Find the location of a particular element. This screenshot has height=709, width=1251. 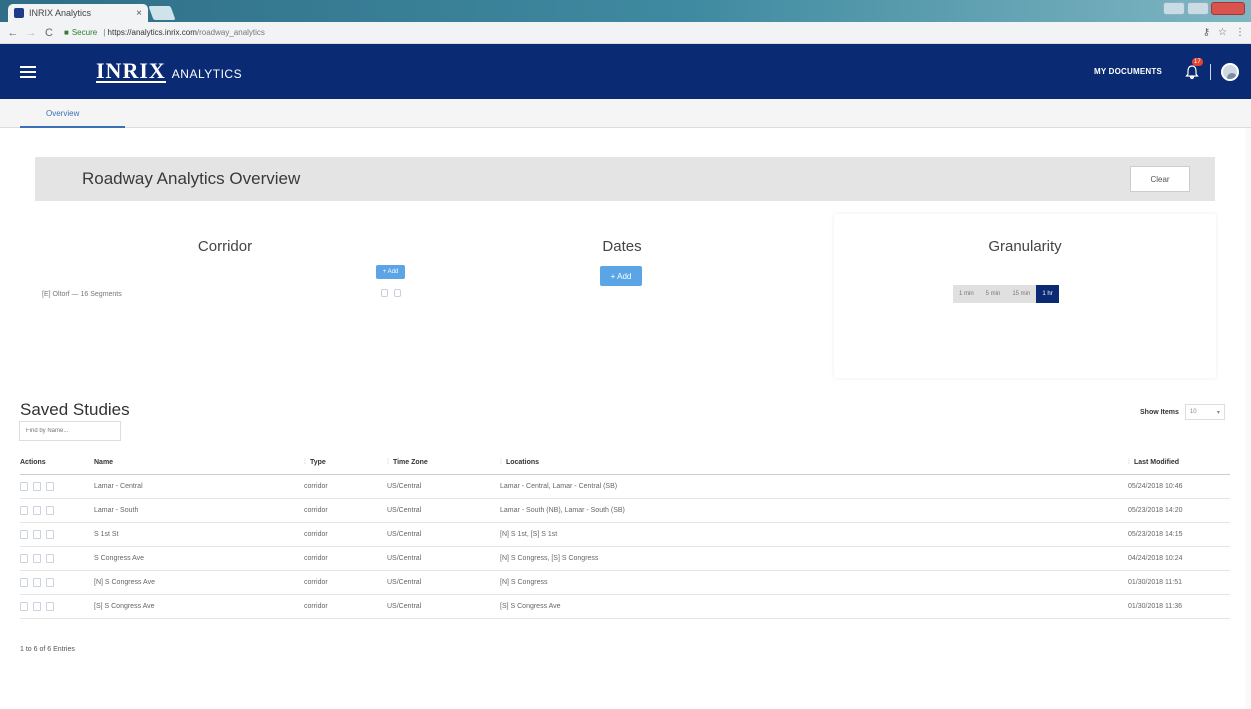

page-title: Roadway Analytics Overview is located at coordinates (191, 178).